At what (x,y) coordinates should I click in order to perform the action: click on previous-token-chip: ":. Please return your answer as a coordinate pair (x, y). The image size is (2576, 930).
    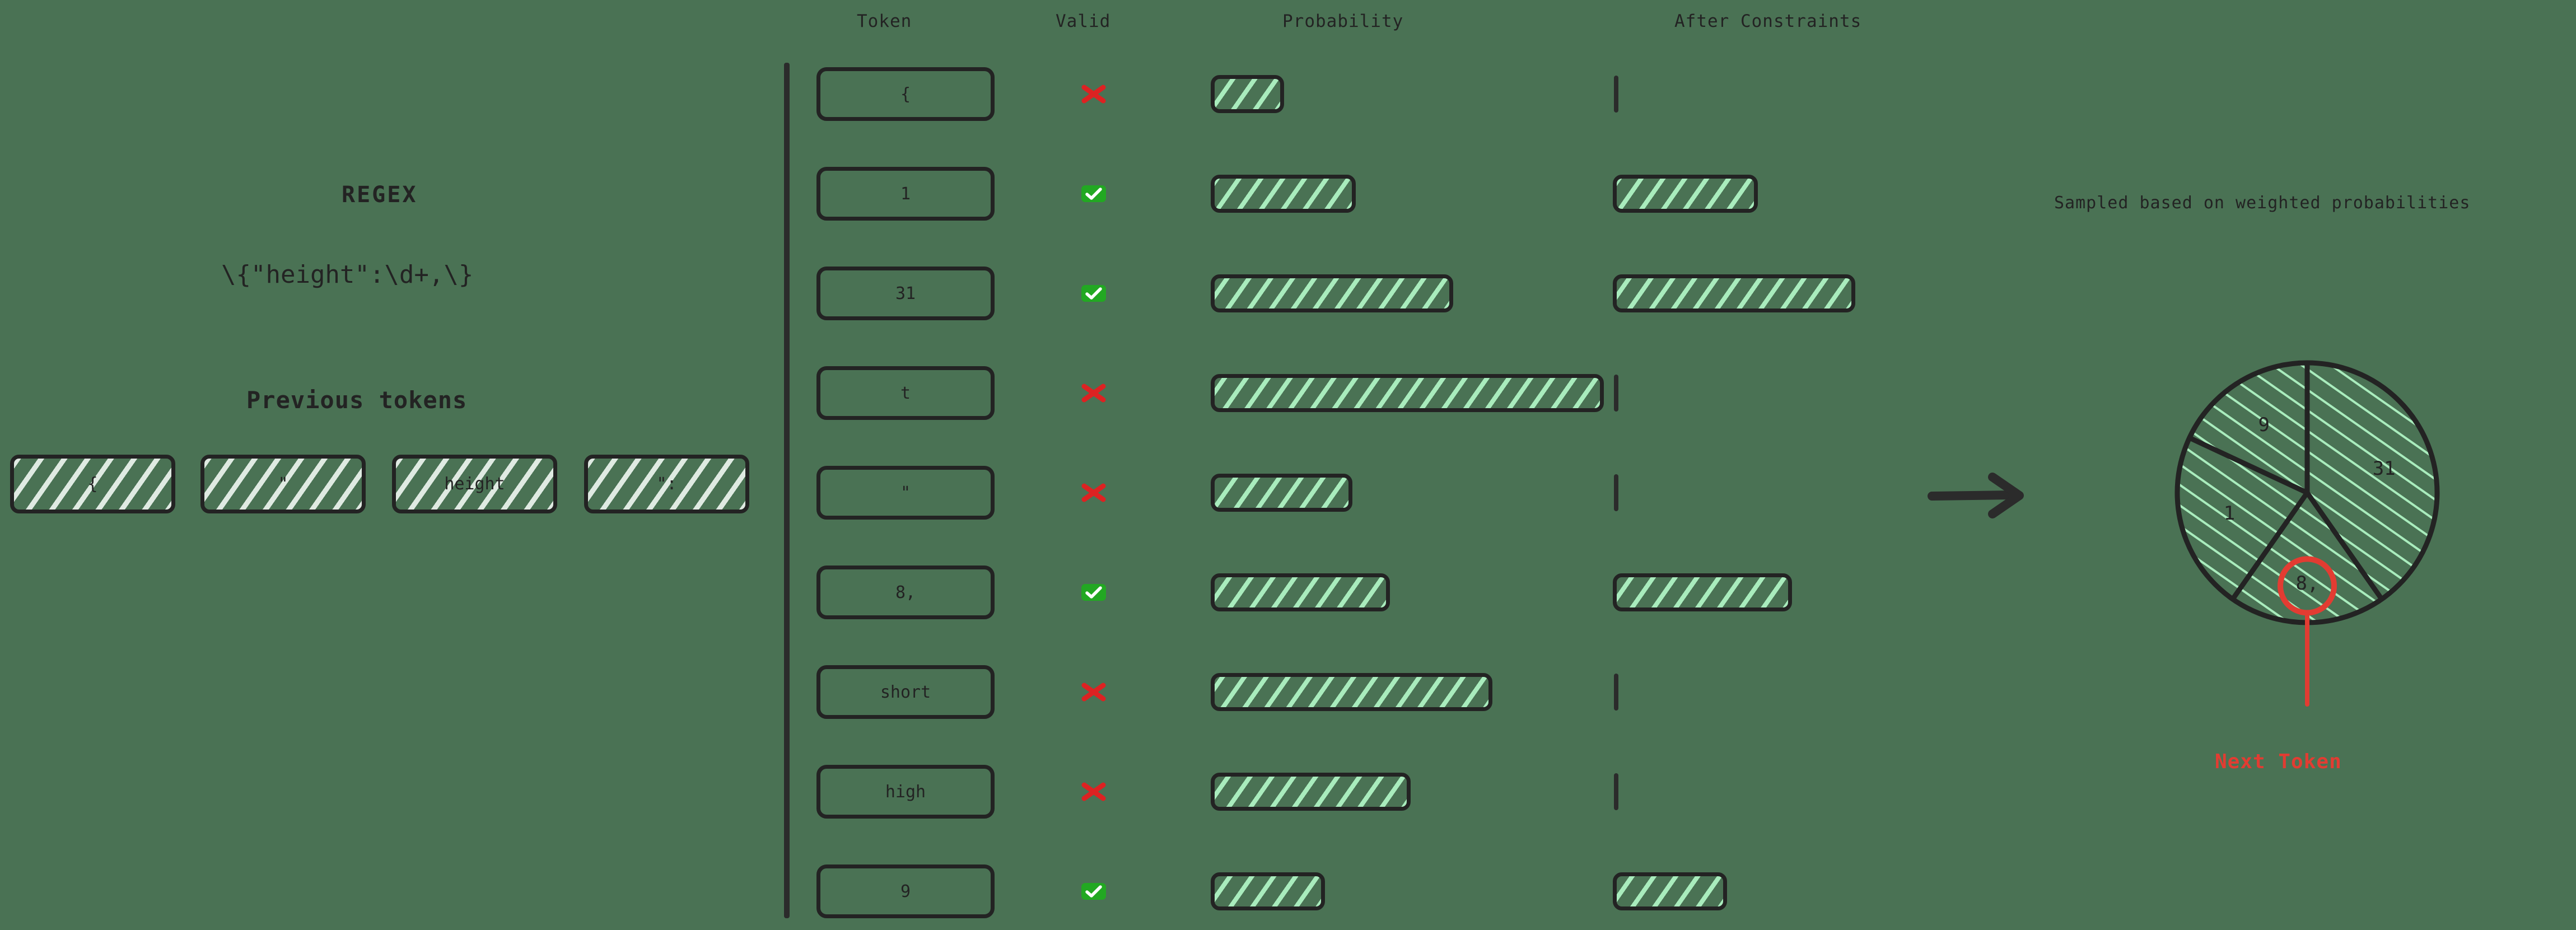
    Looking at the image, I should click on (667, 484).